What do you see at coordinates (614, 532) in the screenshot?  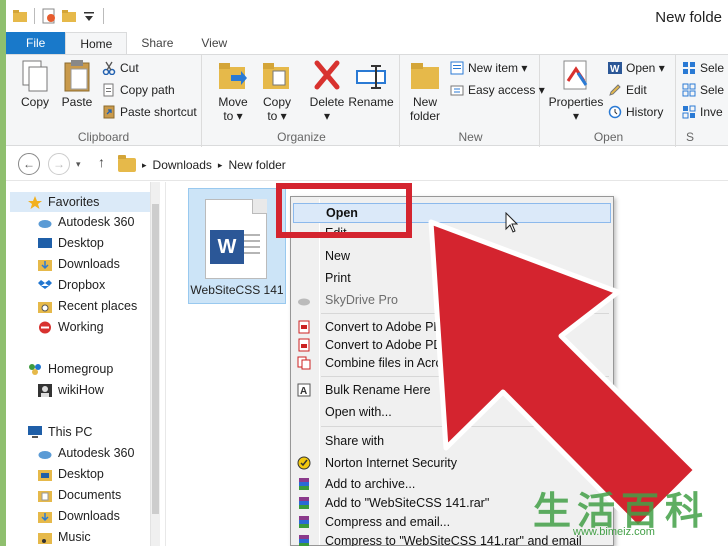 I see `watermark-url: www.bimeiz.com` at bounding box center [614, 532].